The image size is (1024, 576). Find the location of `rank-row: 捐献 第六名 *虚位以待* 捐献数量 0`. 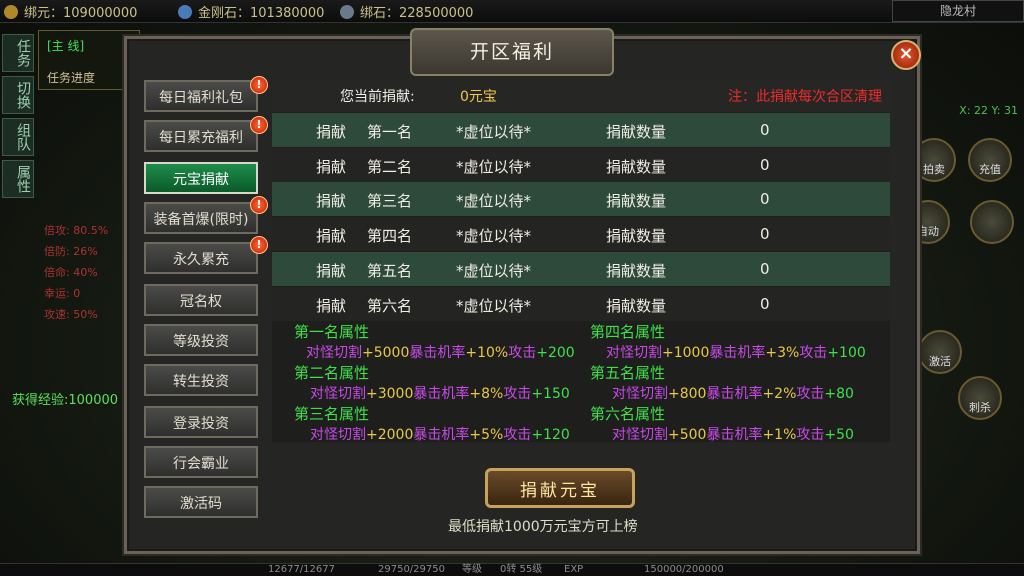

rank-row: 捐献 第六名 *虚位以待* 捐献数量 0 is located at coordinates (581, 304).